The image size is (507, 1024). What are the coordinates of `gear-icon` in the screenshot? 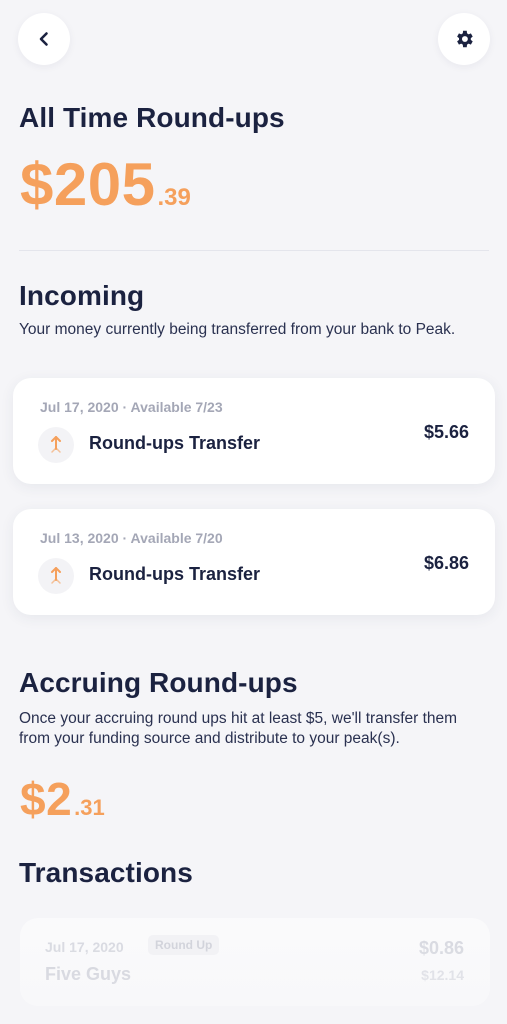 It's located at (465, 39).